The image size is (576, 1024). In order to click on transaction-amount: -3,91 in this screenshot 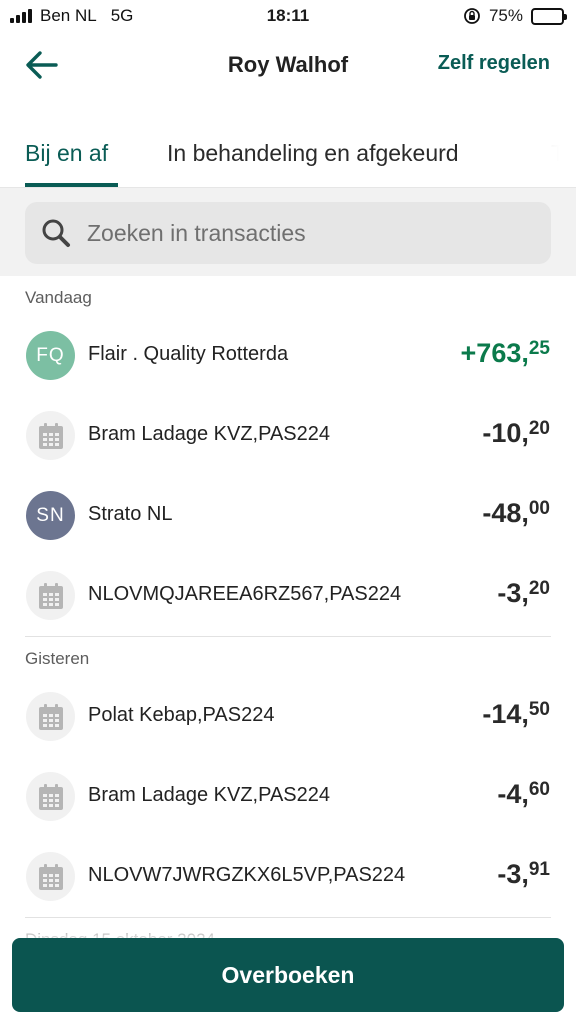, I will do `click(523, 874)`.